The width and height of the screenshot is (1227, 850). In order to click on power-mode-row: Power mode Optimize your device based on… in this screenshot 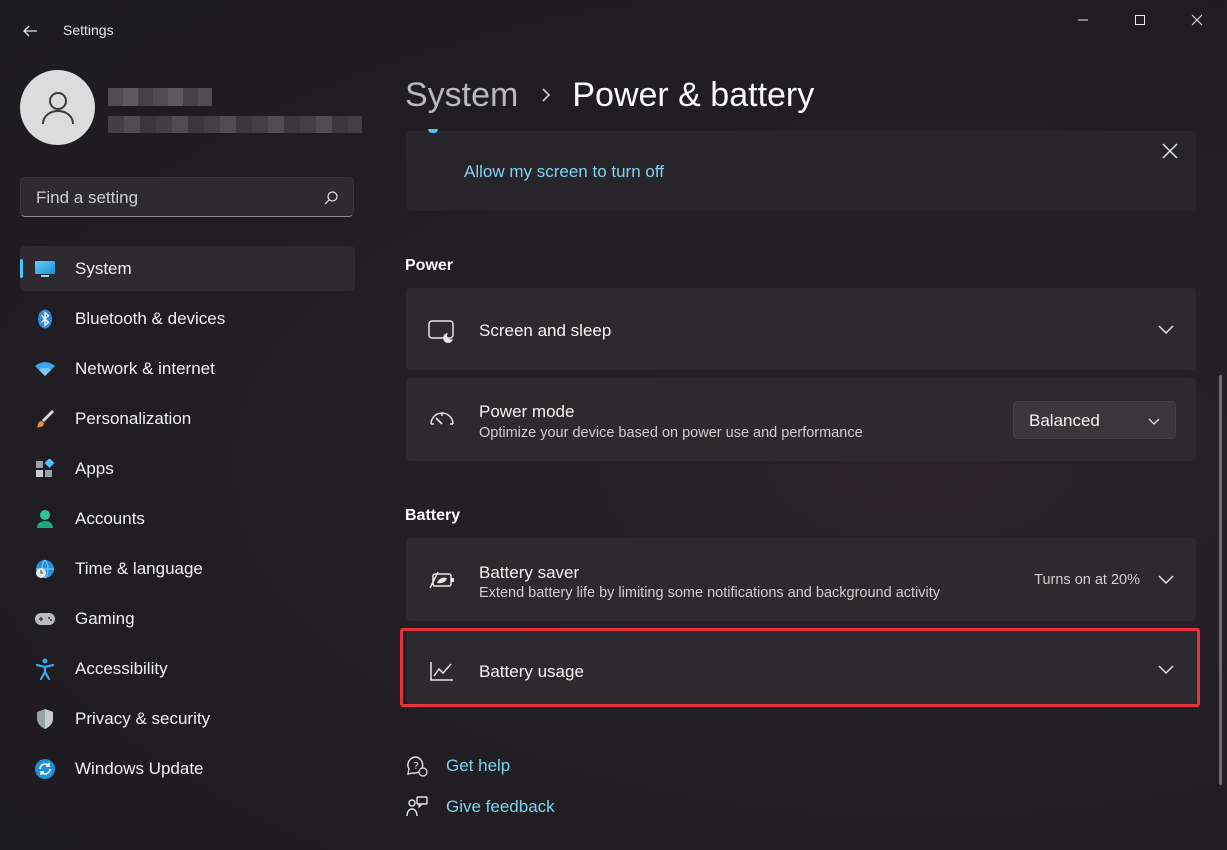, I will do `click(801, 419)`.